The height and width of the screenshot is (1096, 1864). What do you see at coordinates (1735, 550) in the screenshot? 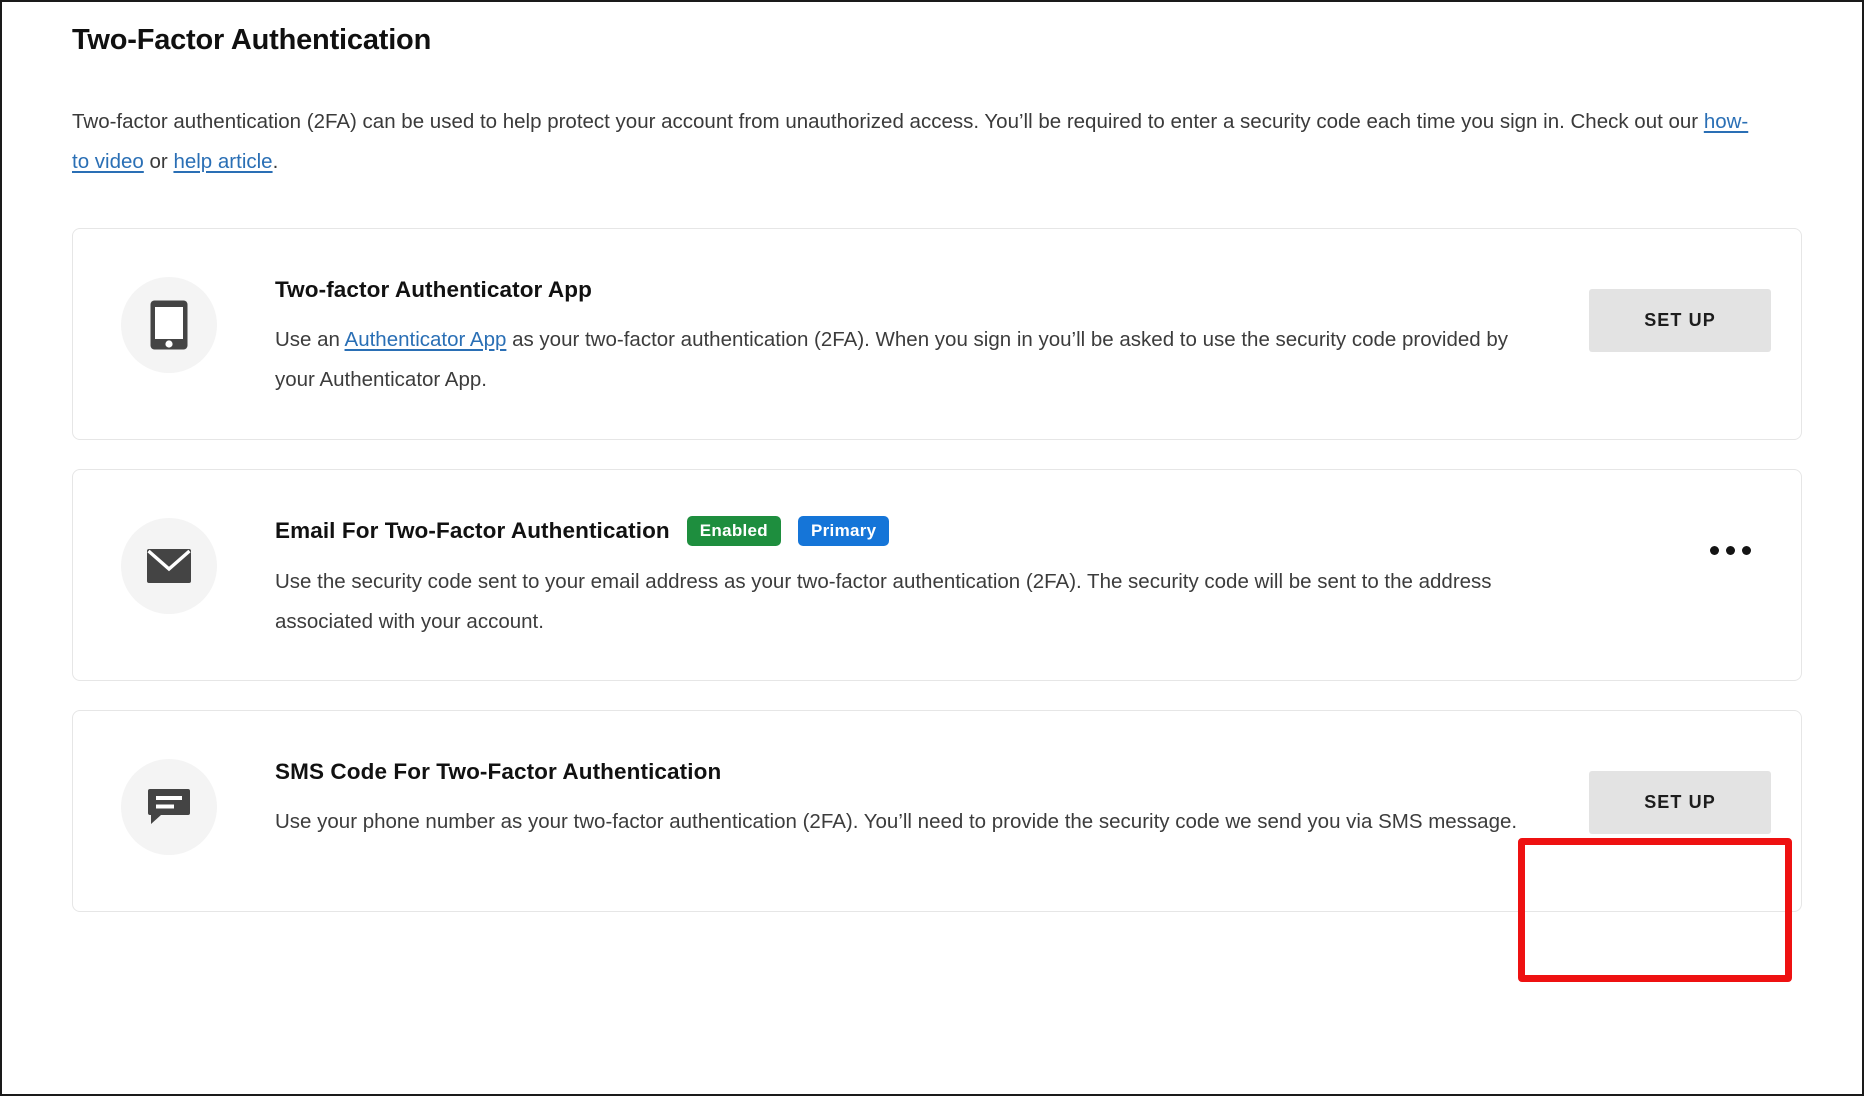
I see `email-2fa-overflow-menu-button` at bounding box center [1735, 550].